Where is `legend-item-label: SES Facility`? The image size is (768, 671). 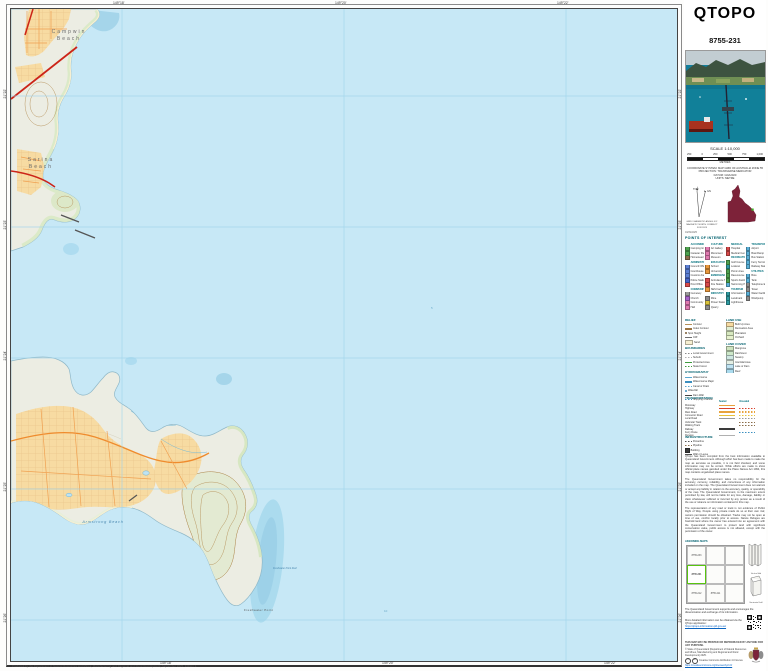
legend-item-label: SES Facility is located at coordinates (717, 289).